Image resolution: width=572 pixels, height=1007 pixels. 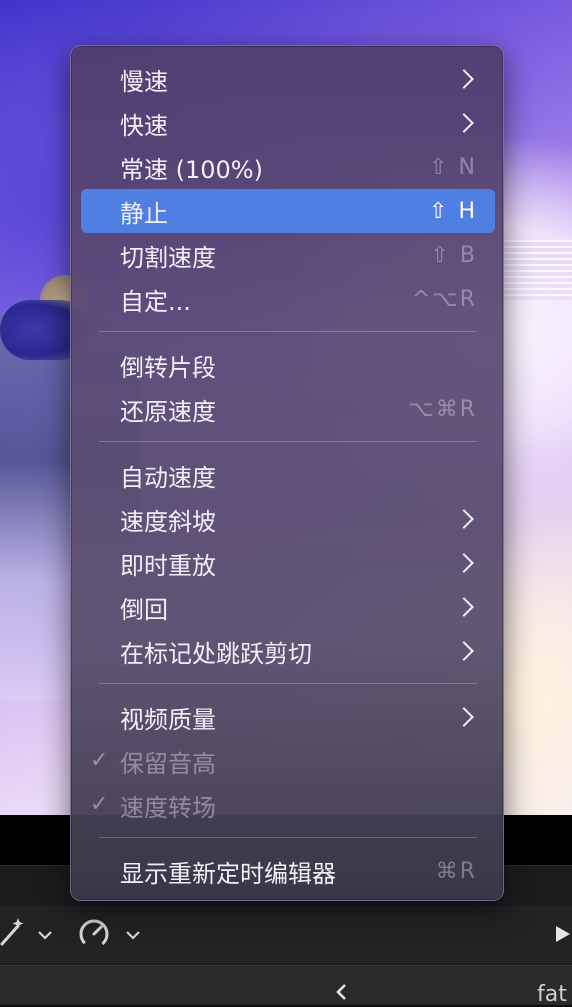 I want to click on shortcut-label: ⇧ H, so click(x=453, y=211).